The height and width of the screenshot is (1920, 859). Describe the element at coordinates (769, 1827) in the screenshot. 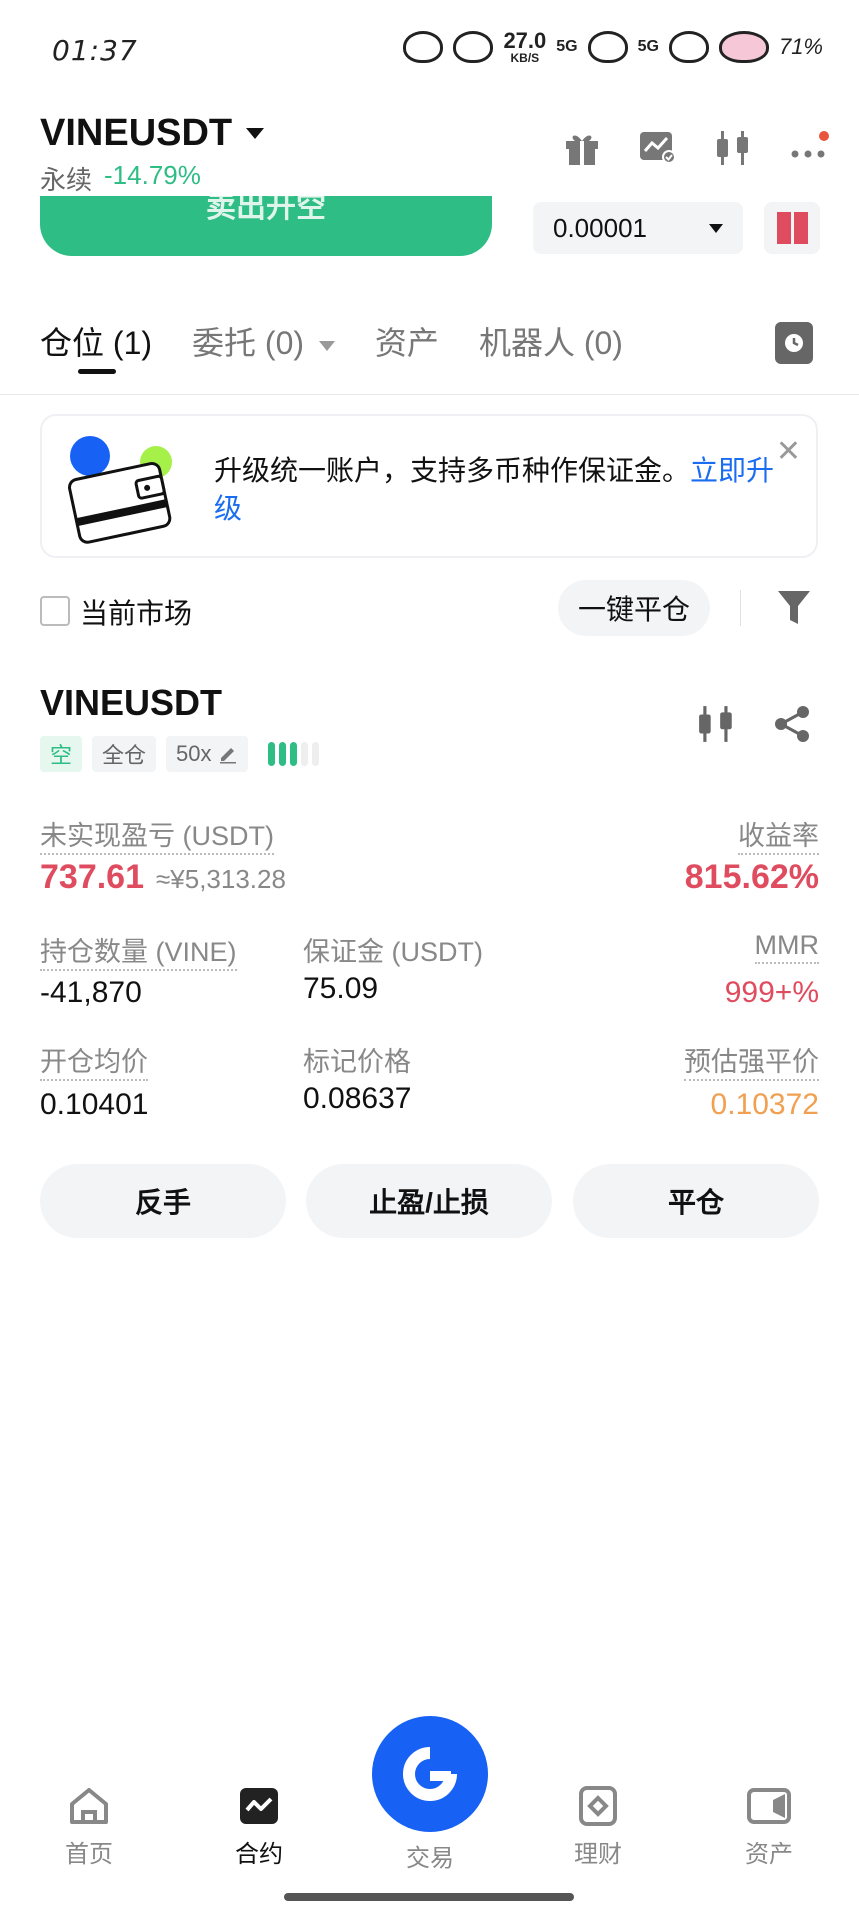

I see `nav-assets: 资产` at that location.